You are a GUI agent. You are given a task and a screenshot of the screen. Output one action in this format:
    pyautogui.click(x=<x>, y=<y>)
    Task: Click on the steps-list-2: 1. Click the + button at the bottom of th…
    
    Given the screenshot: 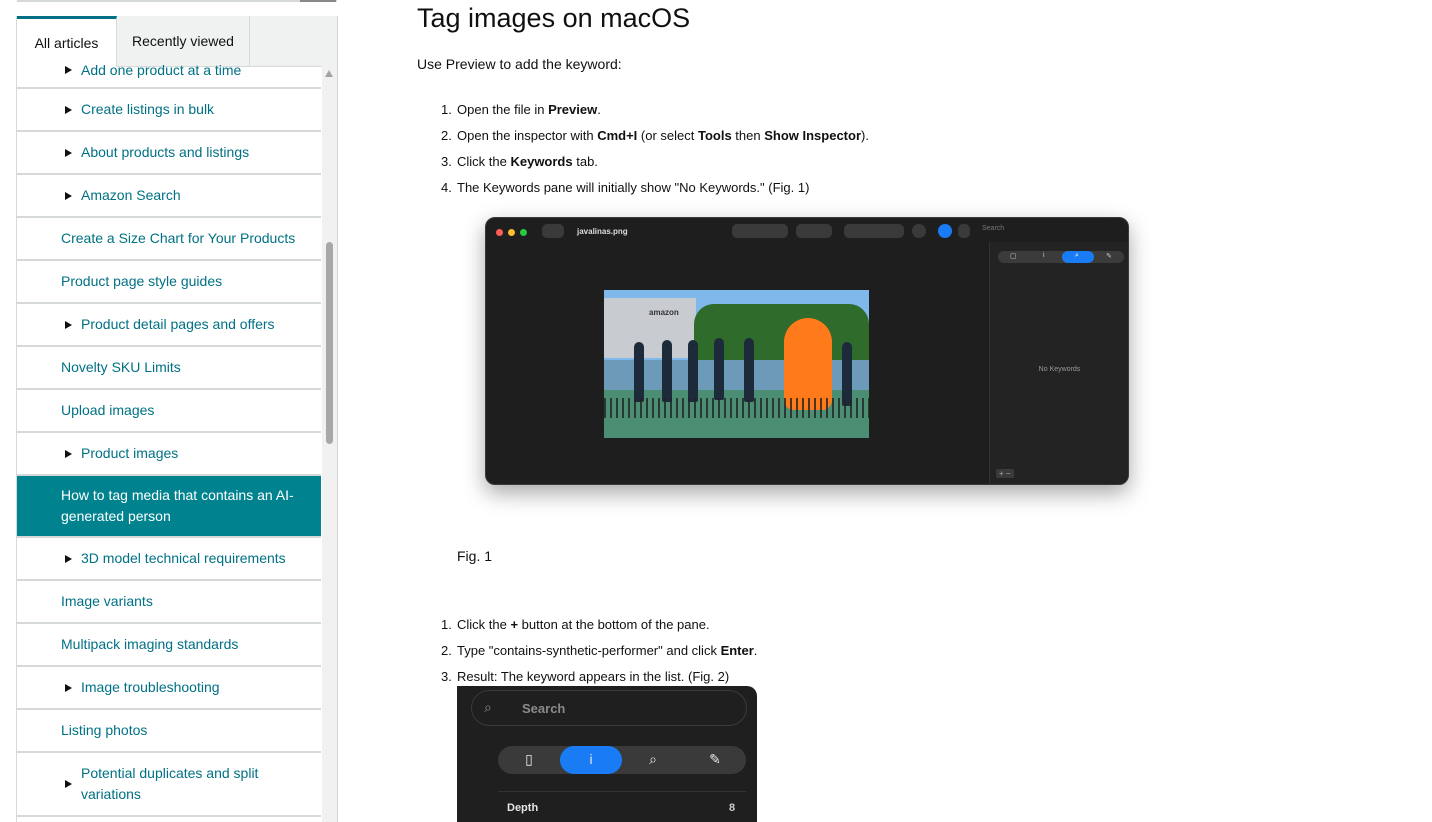 What is the action you would take?
    pyautogui.click(x=587, y=651)
    